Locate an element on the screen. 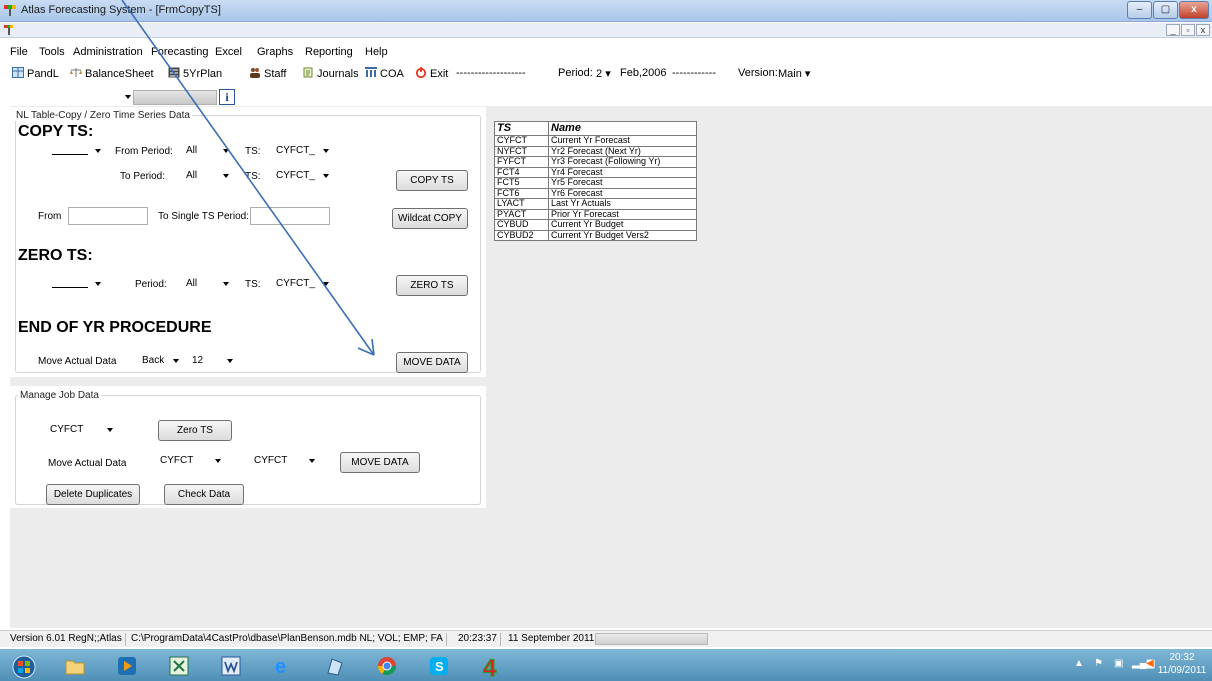  scales-icon is located at coordinates (76, 72).